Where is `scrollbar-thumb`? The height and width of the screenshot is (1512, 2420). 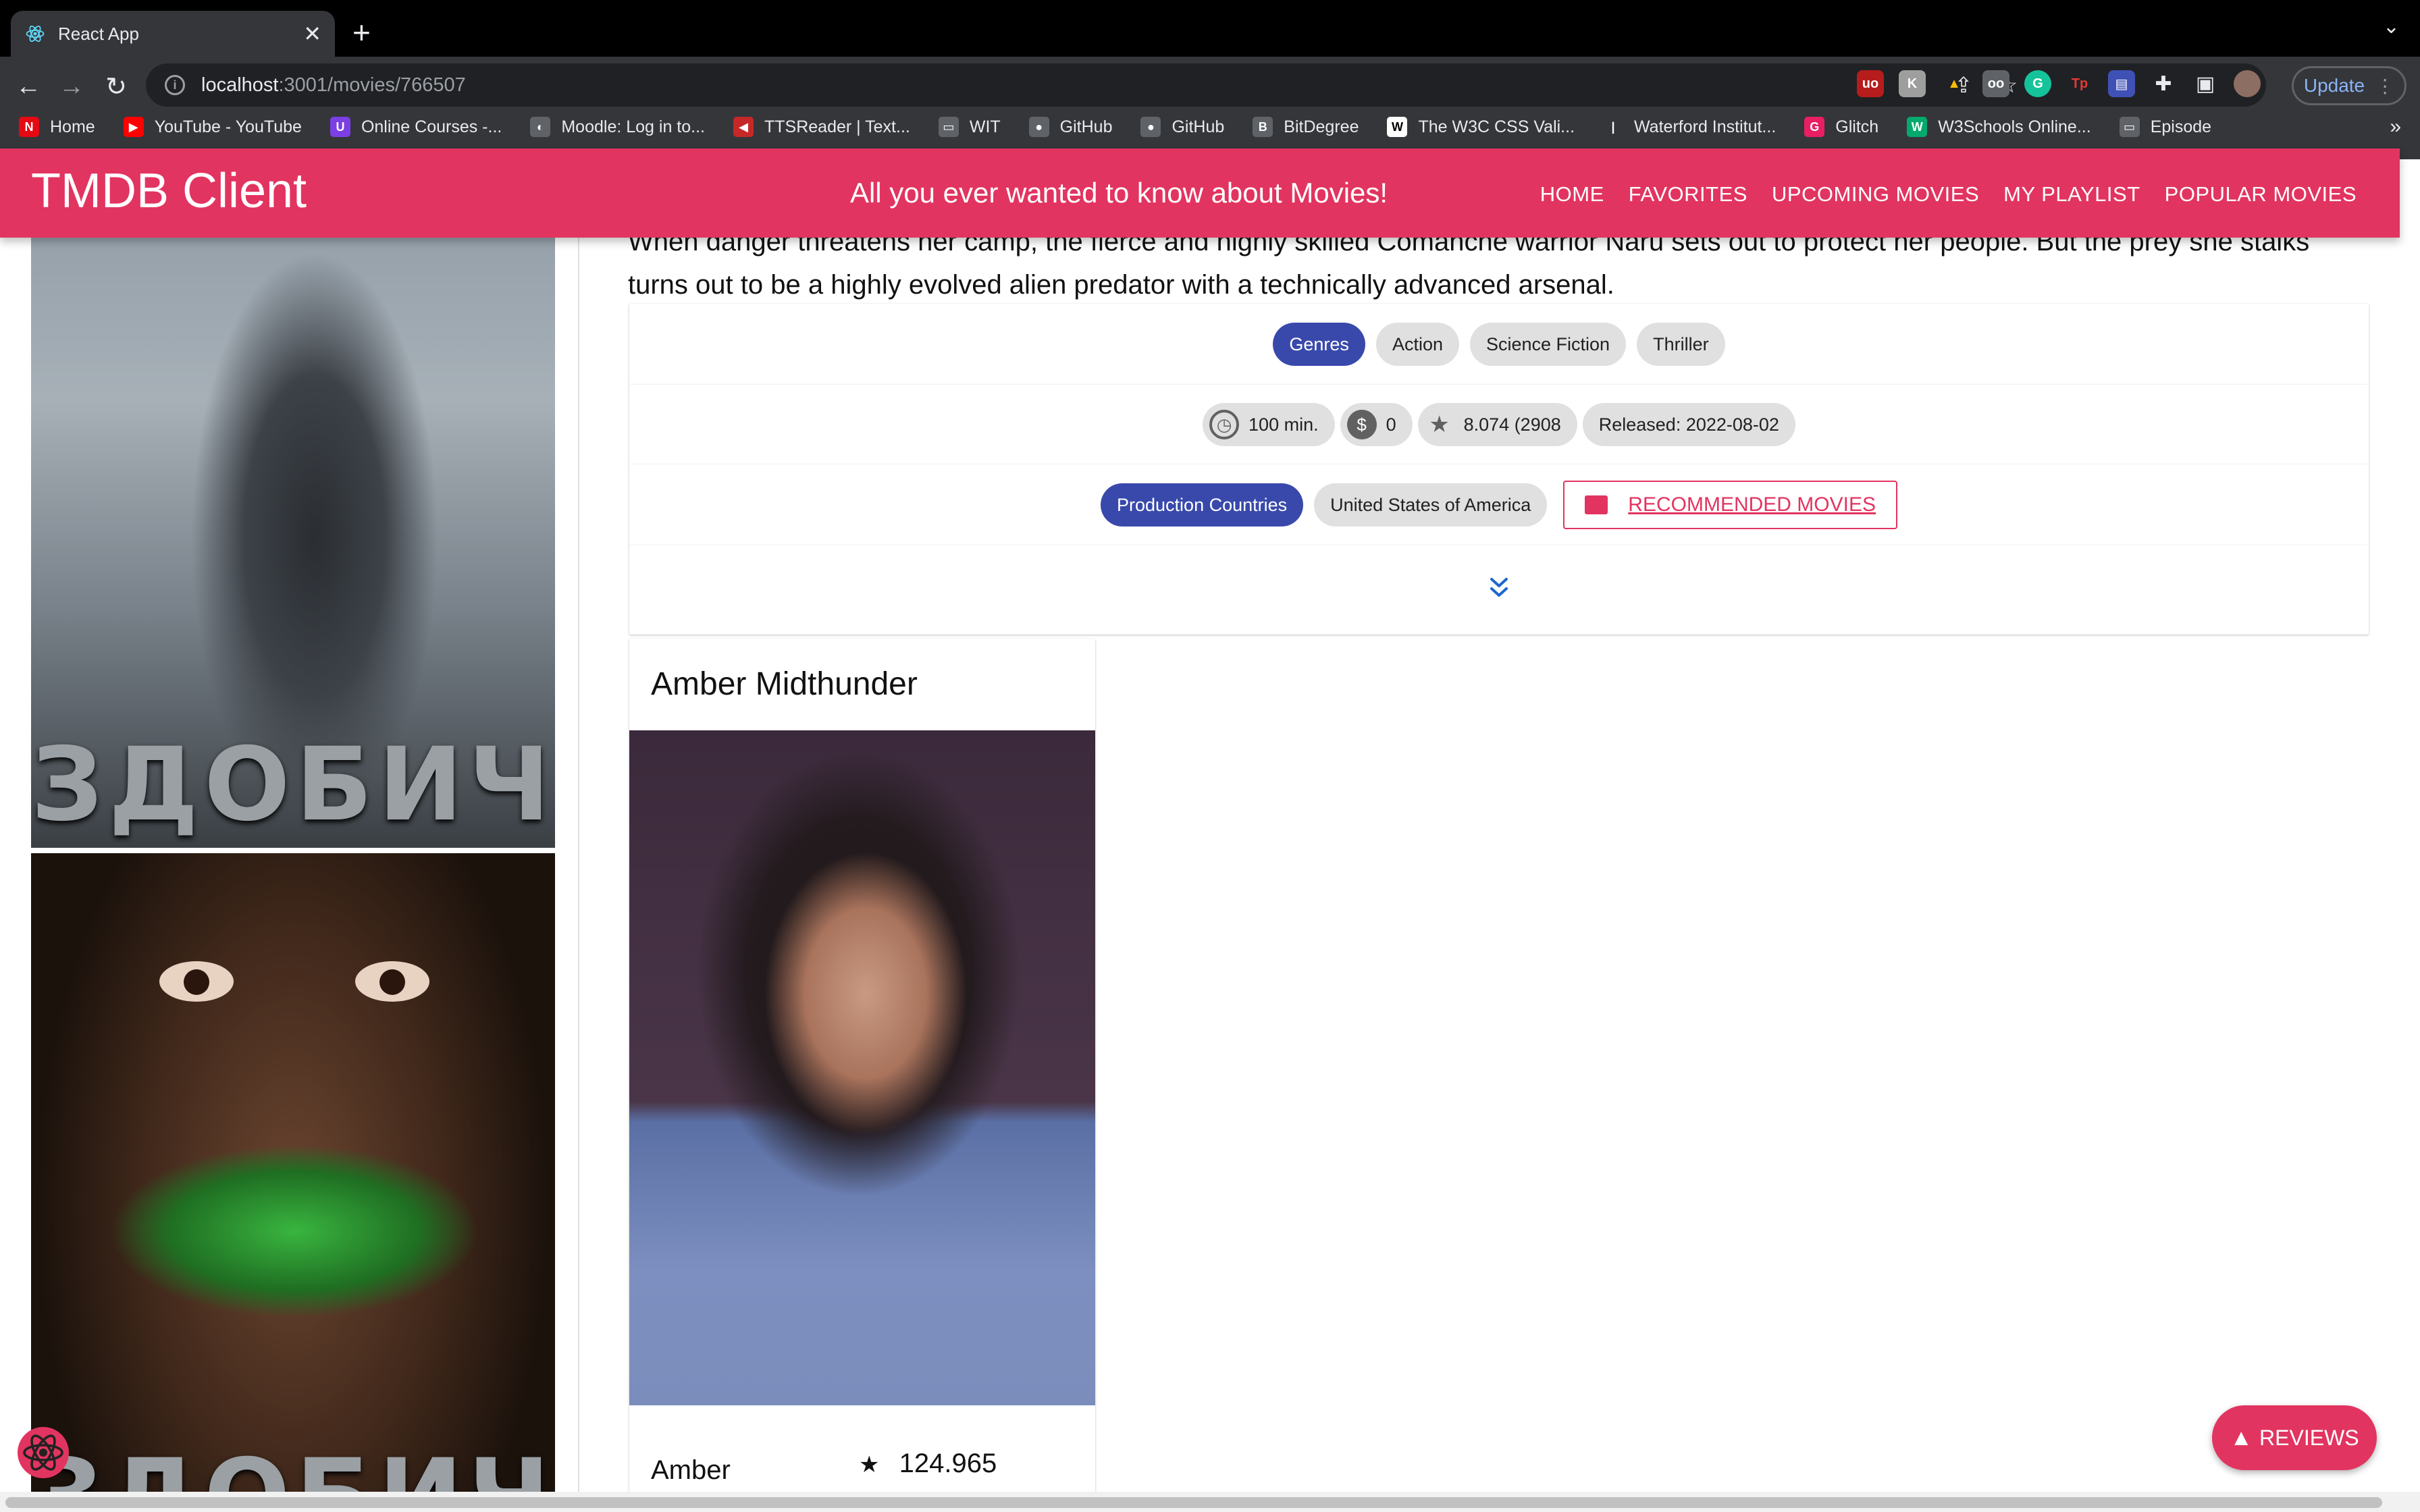
scrollbar-thumb is located at coordinates (1193, 1502).